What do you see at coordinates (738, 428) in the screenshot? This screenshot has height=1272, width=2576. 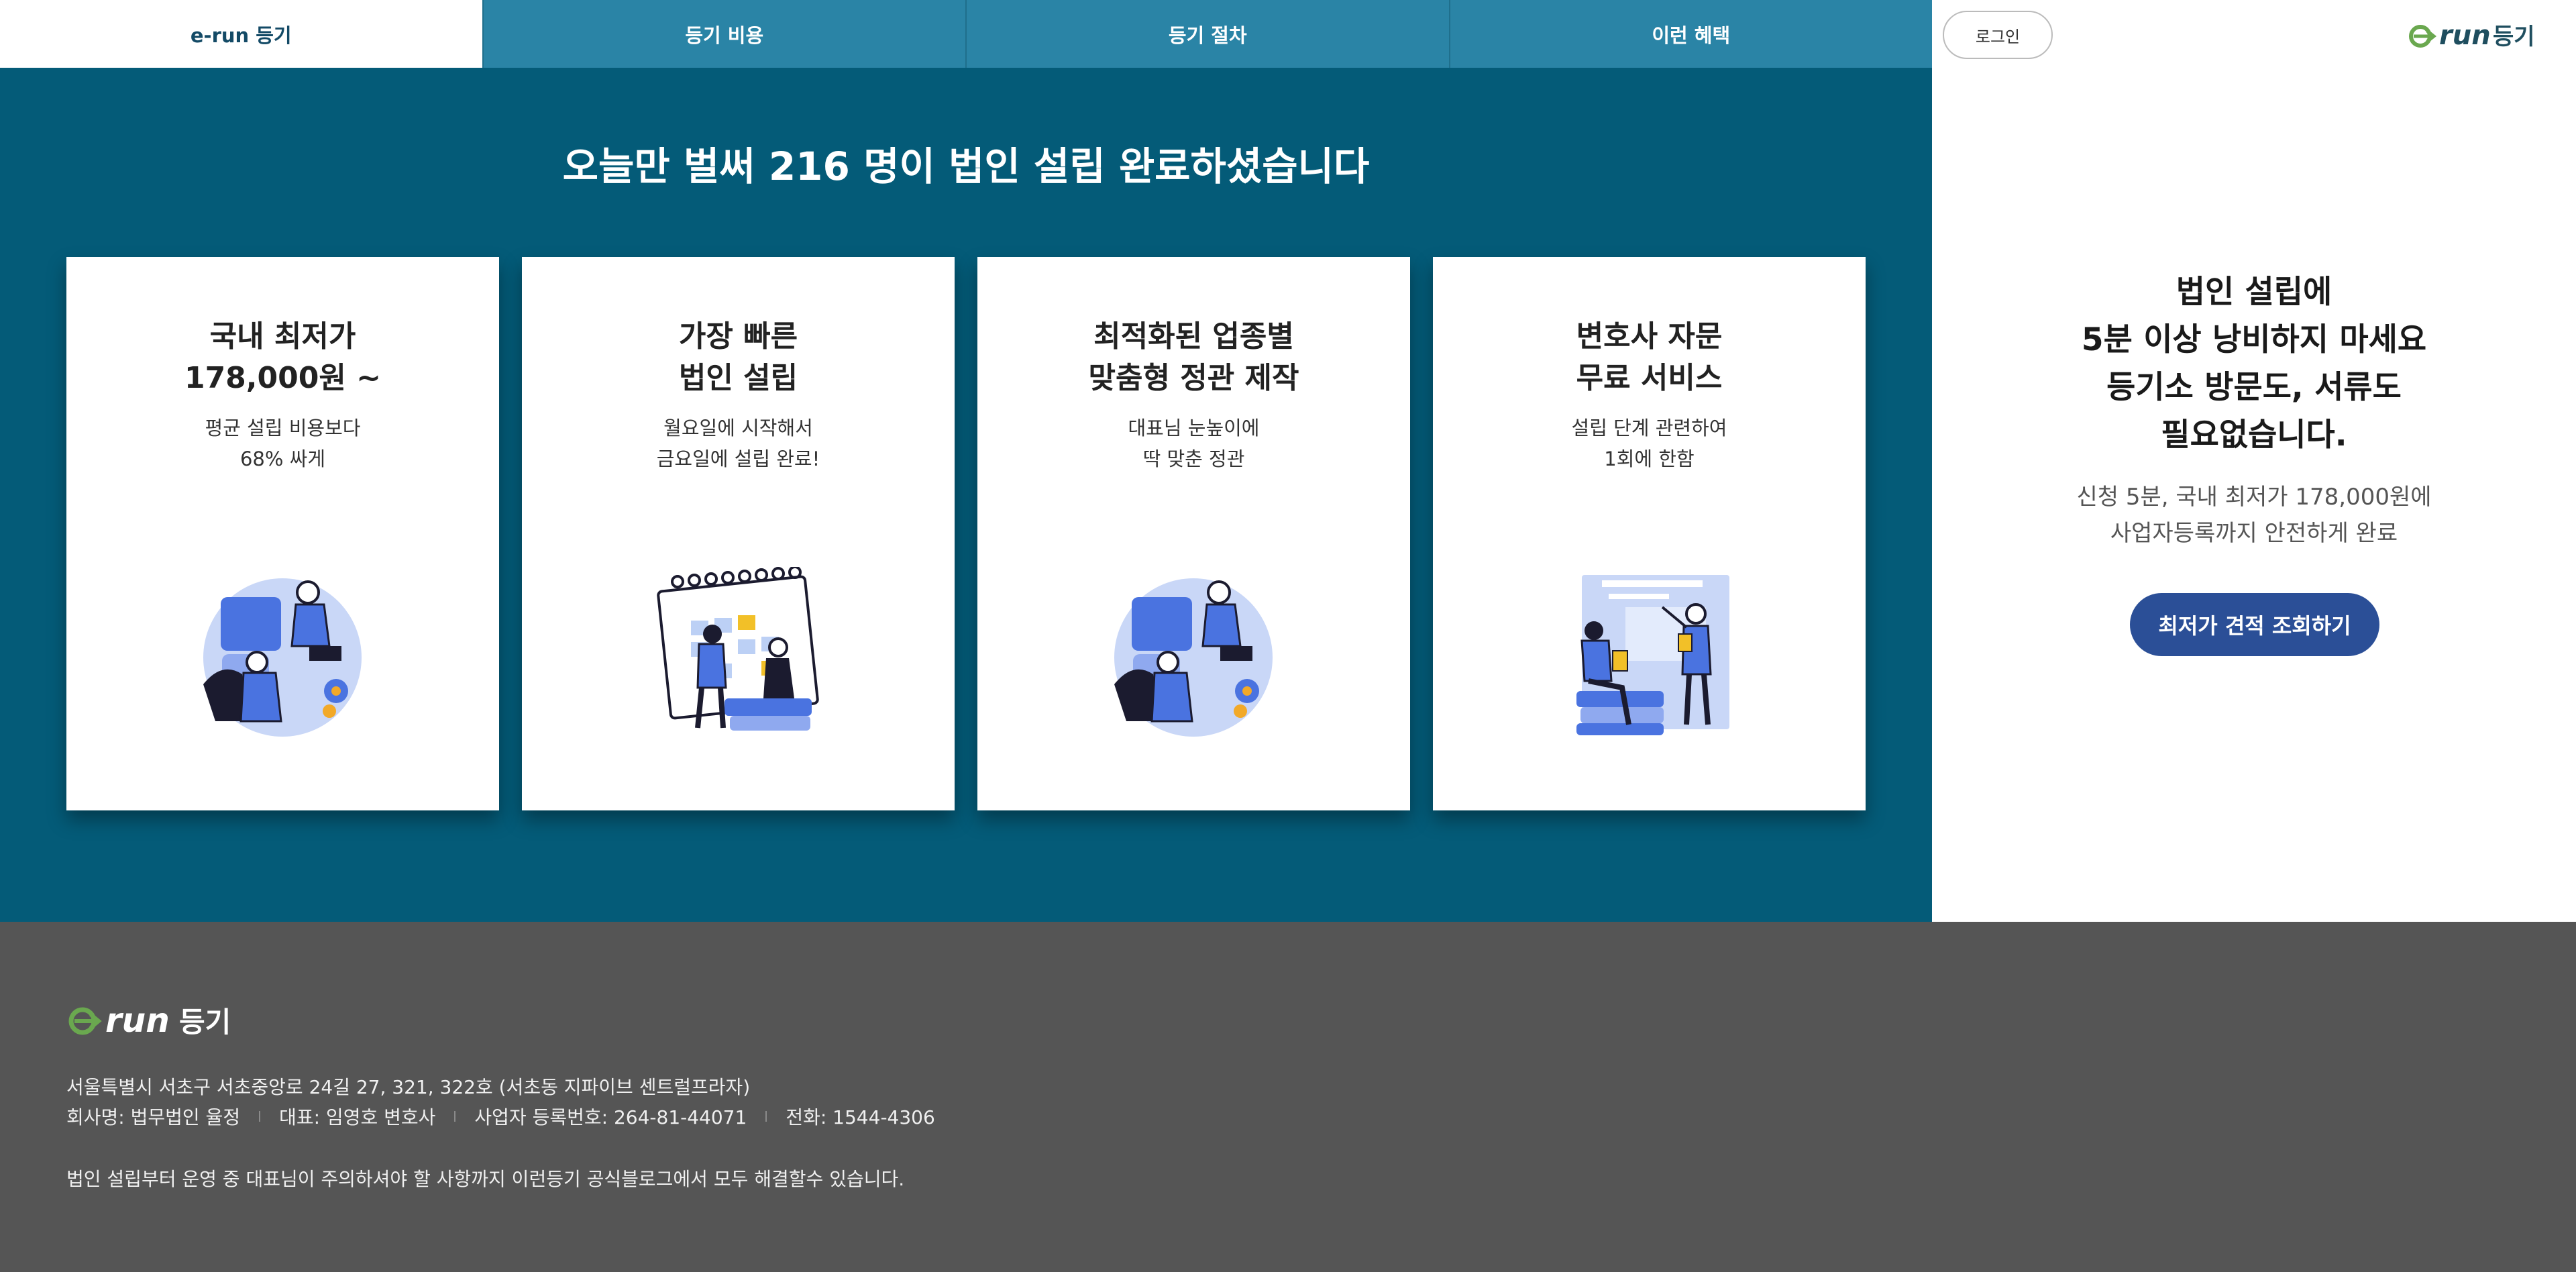 I see `card-desc-line: 월요일에 시작해서` at bounding box center [738, 428].